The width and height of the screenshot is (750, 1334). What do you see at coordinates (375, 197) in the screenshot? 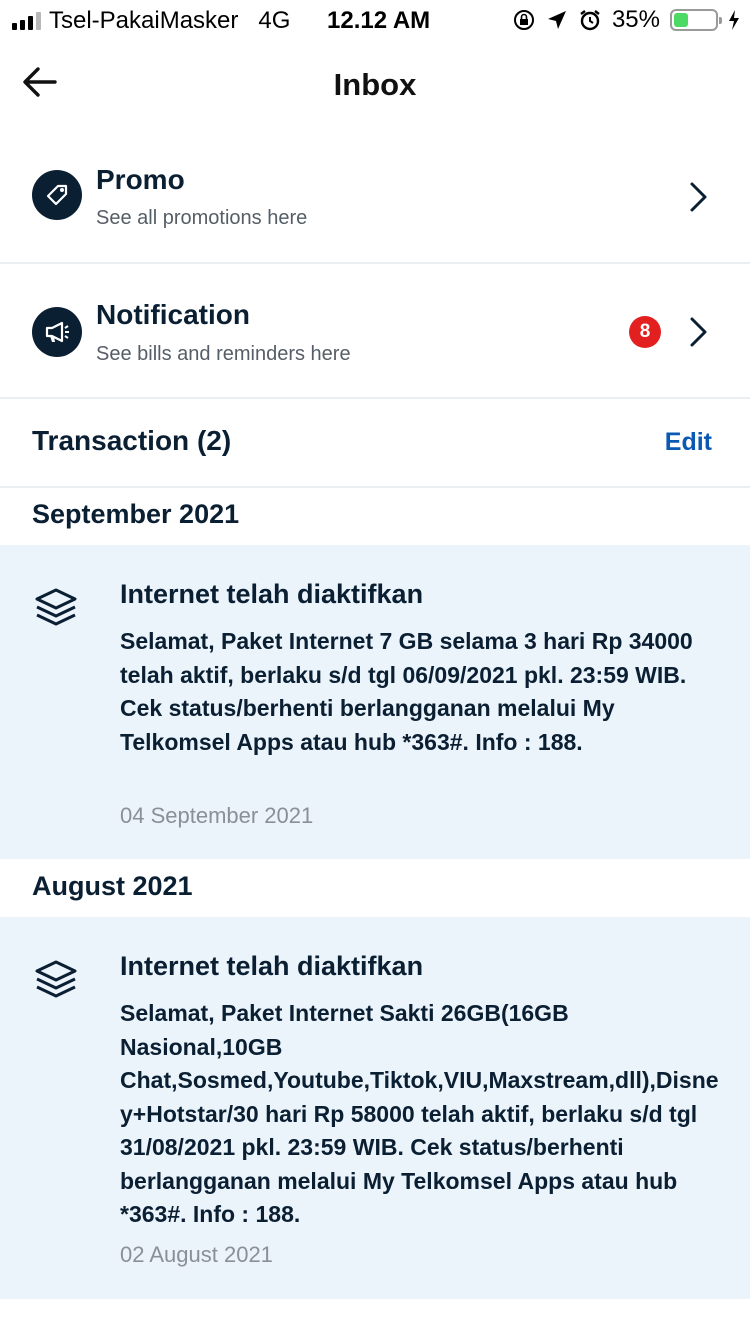
I see `menu-item-promo: Promo See all promotions here` at bounding box center [375, 197].